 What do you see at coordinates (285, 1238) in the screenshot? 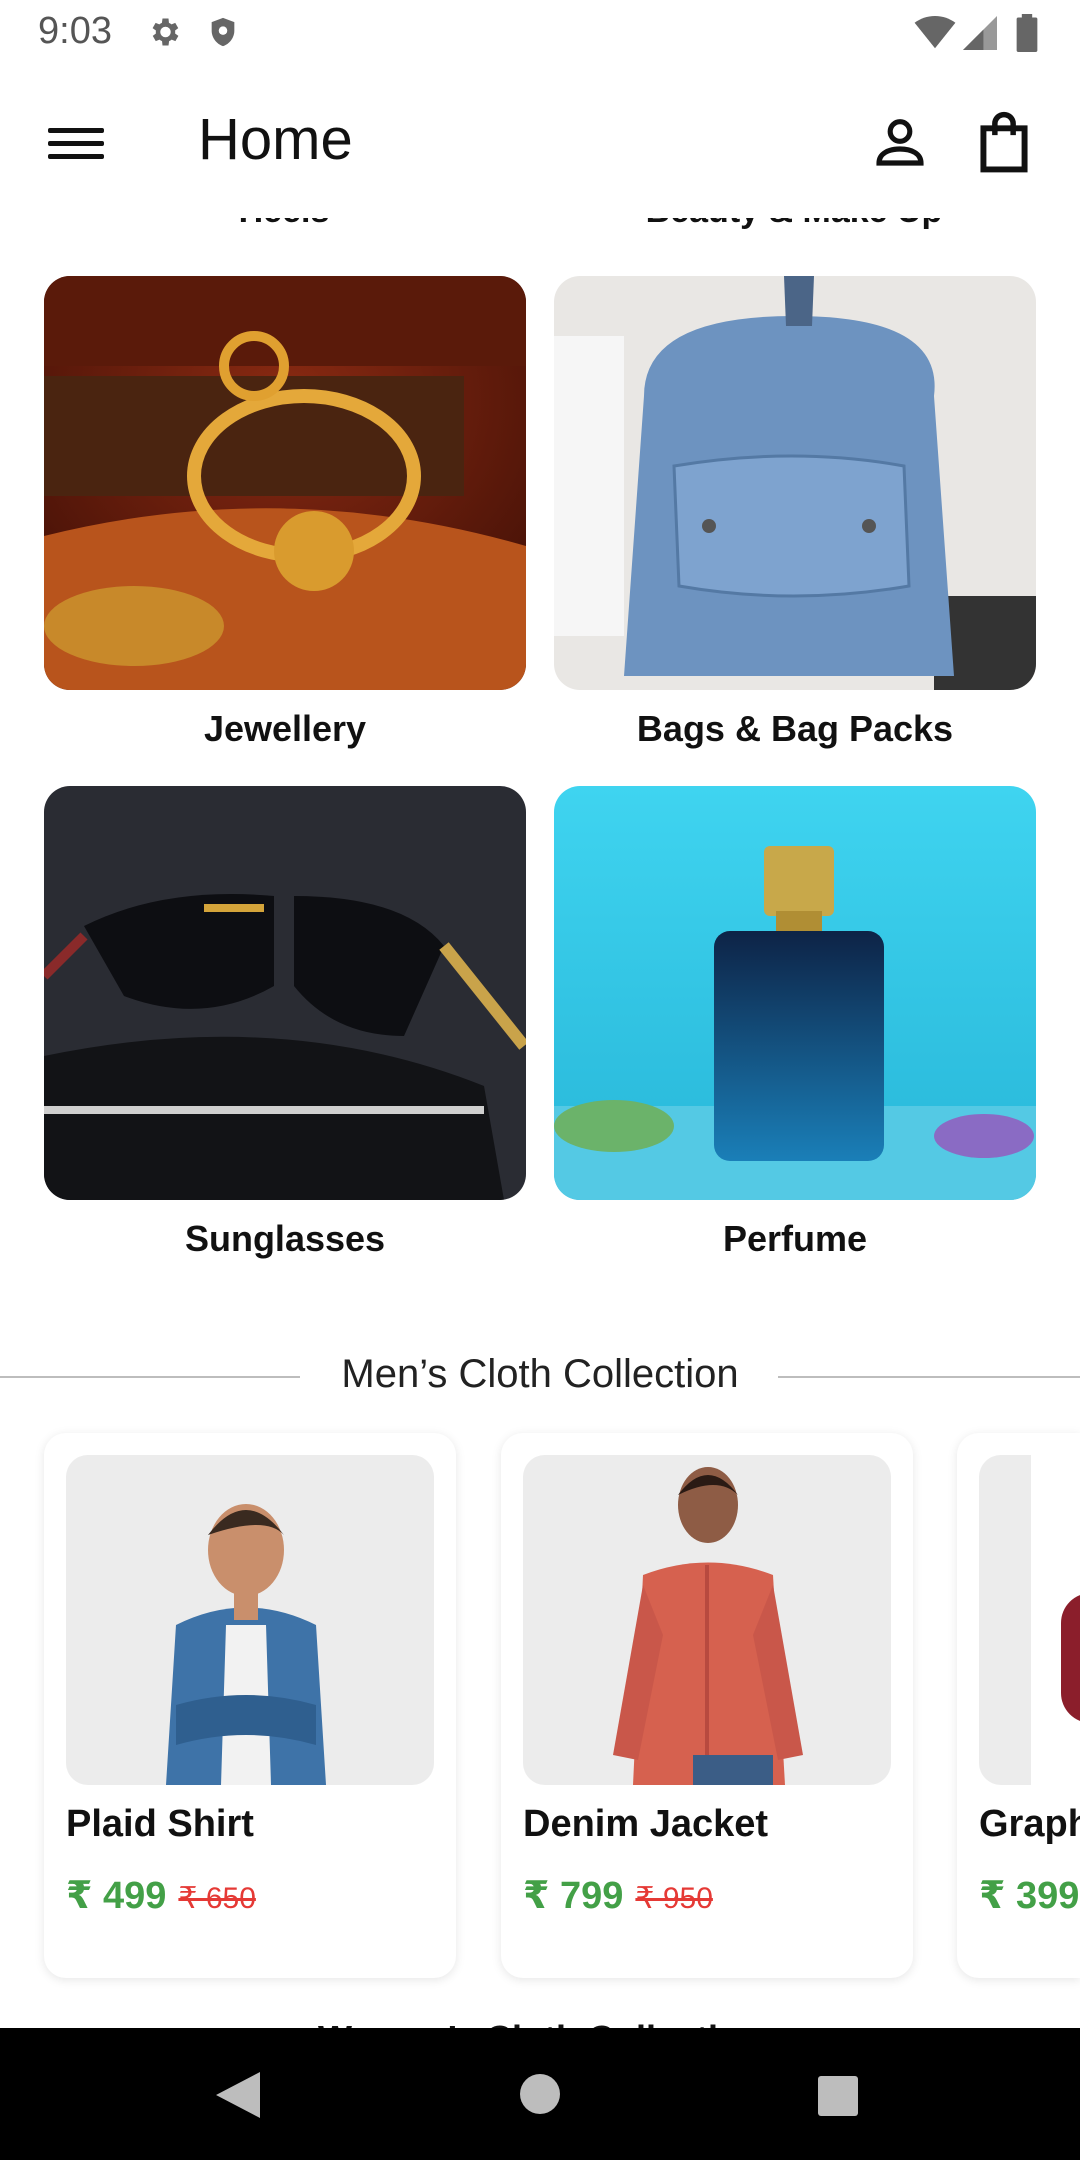
I see `category-label-sunglasses: Sunglasses` at bounding box center [285, 1238].